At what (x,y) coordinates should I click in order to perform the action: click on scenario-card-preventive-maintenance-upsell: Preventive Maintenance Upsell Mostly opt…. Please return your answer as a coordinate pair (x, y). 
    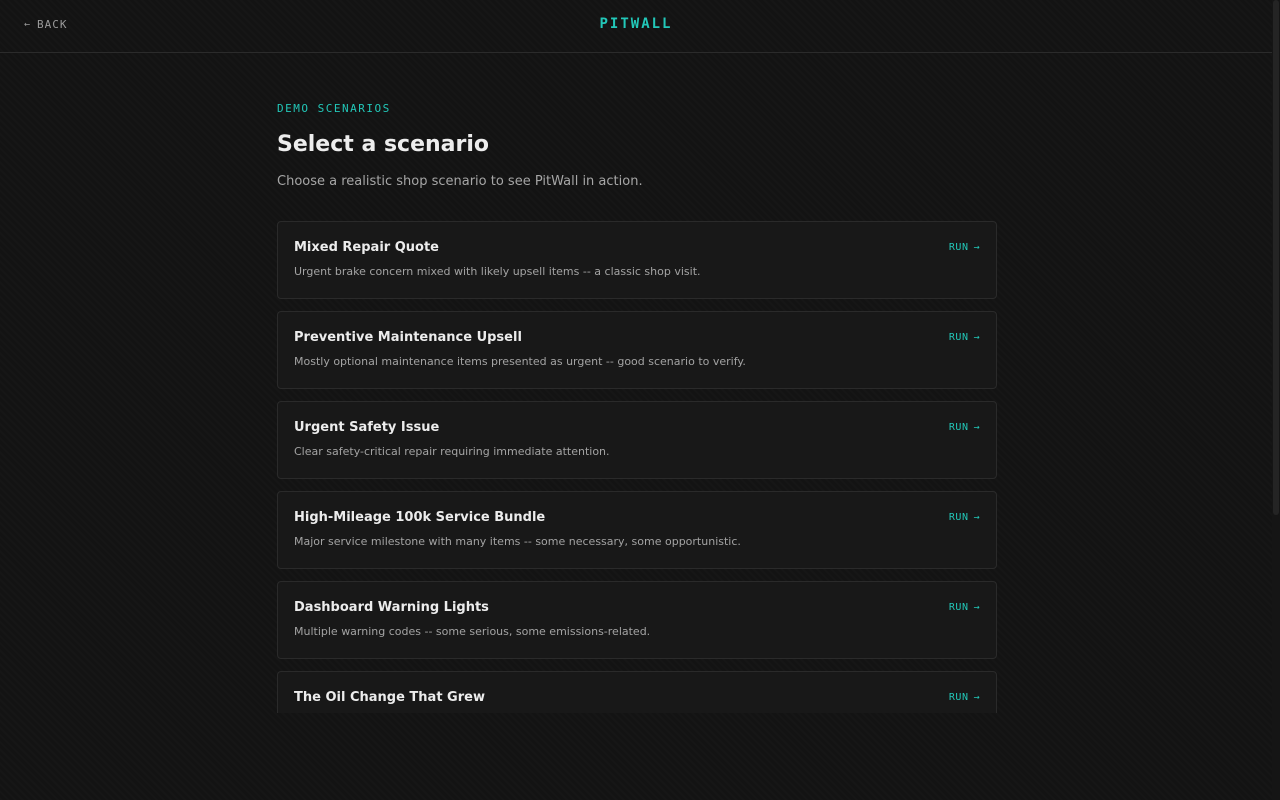
    Looking at the image, I should click on (637, 350).